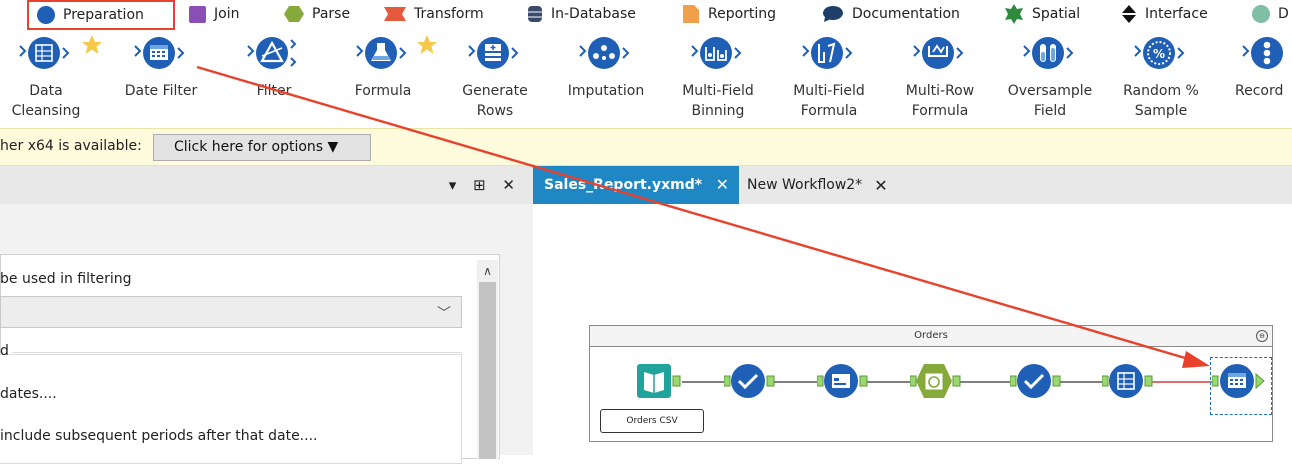  What do you see at coordinates (262, 147) in the screenshot?
I see `options-button: Click here for options ▼` at bounding box center [262, 147].